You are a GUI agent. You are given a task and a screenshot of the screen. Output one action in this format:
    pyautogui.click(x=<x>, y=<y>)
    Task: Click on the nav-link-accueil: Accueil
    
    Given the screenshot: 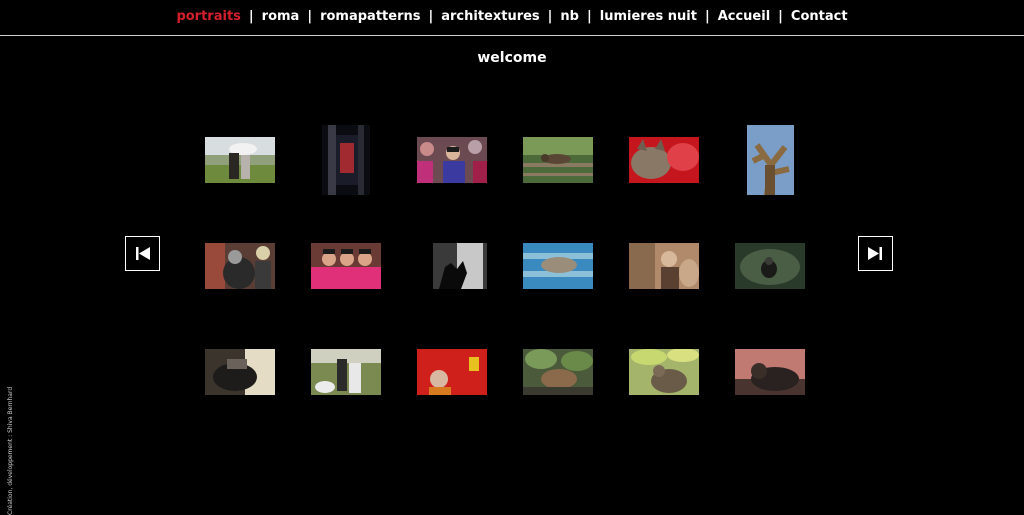 What is the action you would take?
    pyautogui.click(x=744, y=16)
    